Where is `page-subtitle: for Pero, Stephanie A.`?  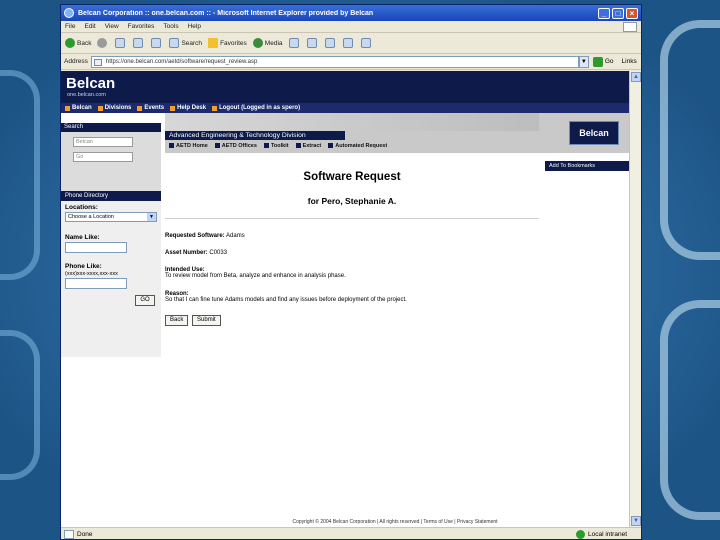 page-subtitle: for Pero, Stephanie A. is located at coordinates (352, 201).